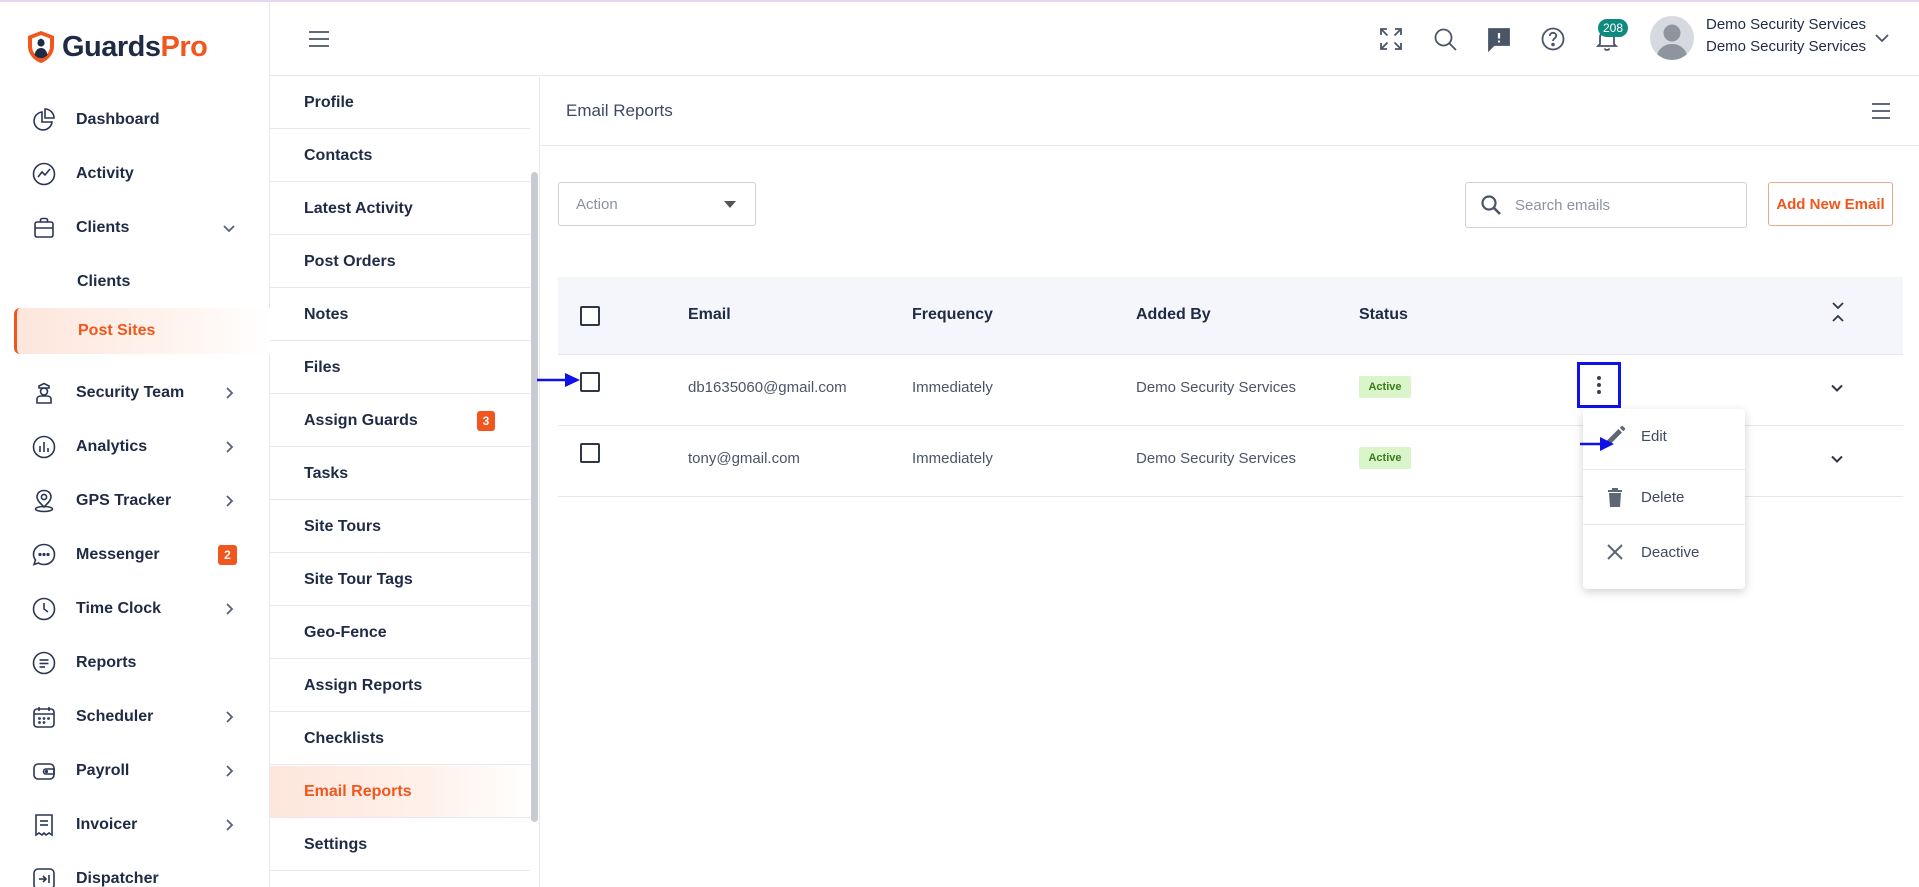 The height and width of the screenshot is (887, 1919). What do you see at coordinates (1445, 39) in the screenshot?
I see `search-icon` at bounding box center [1445, 39].